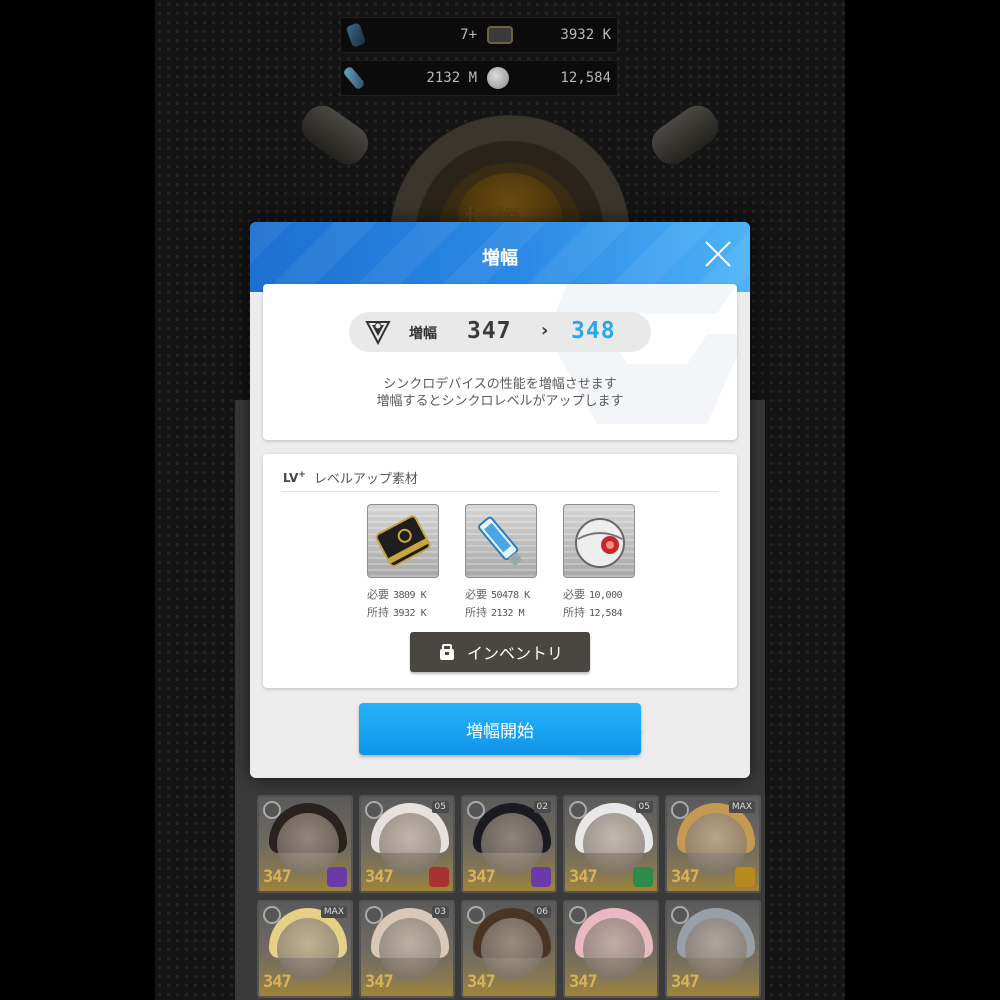  Describe the element at coordinates (545, 330) in the screenshot. I see `arrow-right-icon: ›` at that location.